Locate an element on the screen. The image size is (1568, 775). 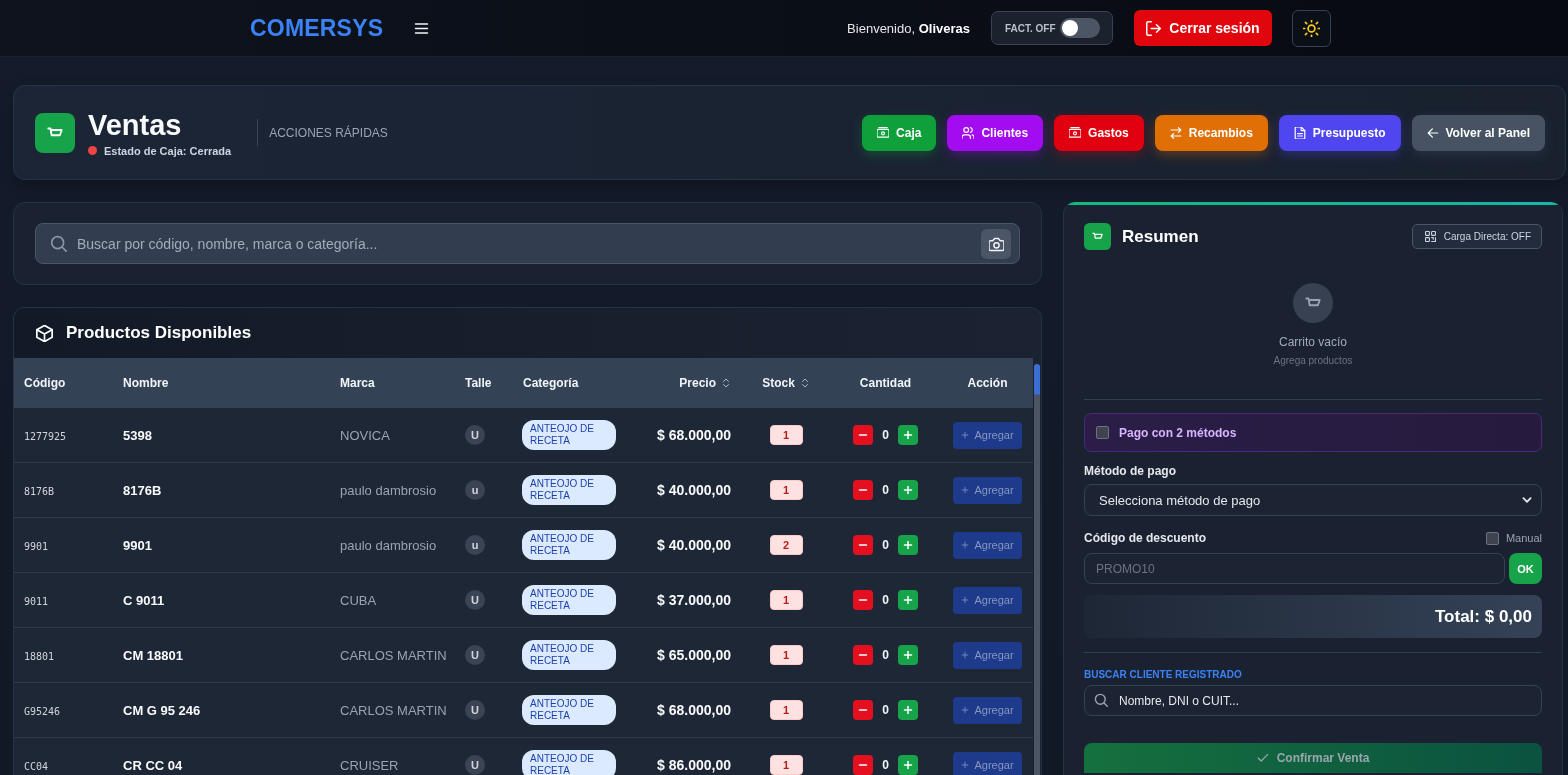
total-amount: Total: $ 0,00 is located at coordinates (1313, 616).